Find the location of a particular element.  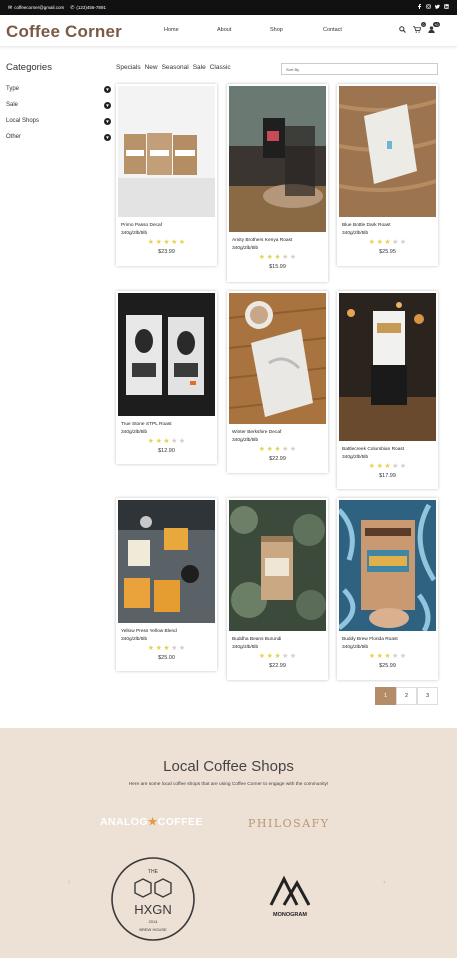

nav-about: About is located at coordinates (243, 30).